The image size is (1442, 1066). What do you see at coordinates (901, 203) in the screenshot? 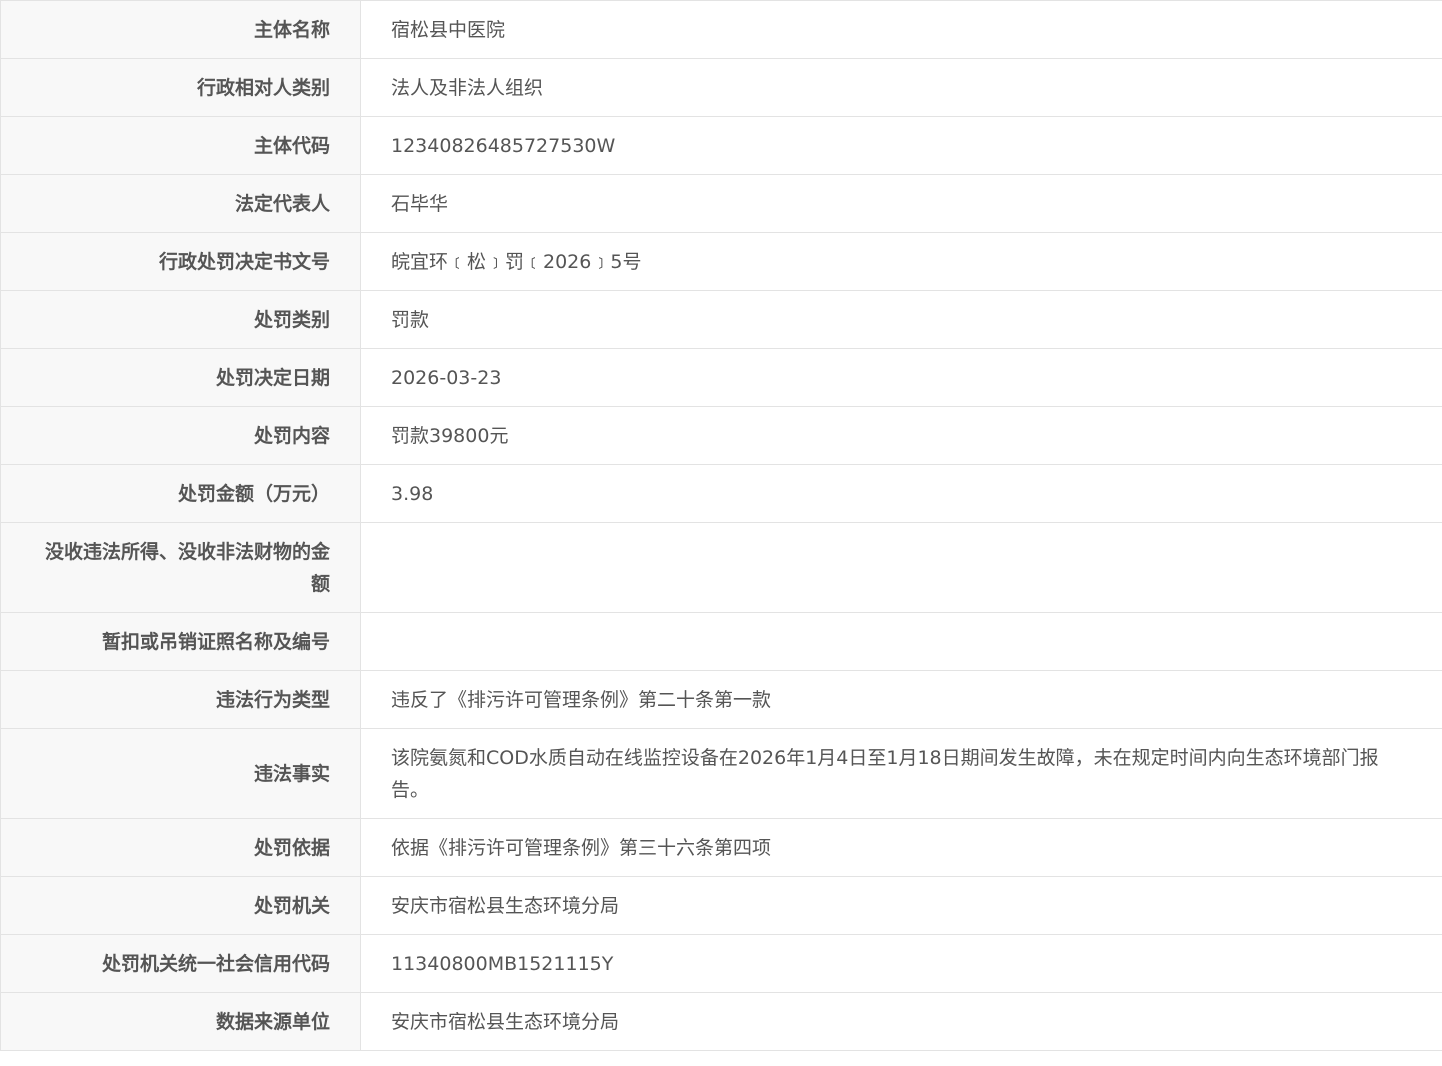
I see `row-value: 石毕华` at bounding box center [901, 203].